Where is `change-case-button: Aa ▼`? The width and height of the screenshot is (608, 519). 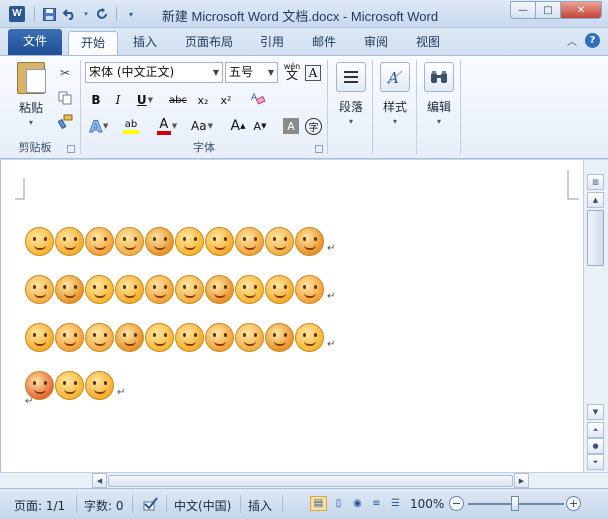 change-case-button: Aa ▼ is located at coordinates (202, 126).